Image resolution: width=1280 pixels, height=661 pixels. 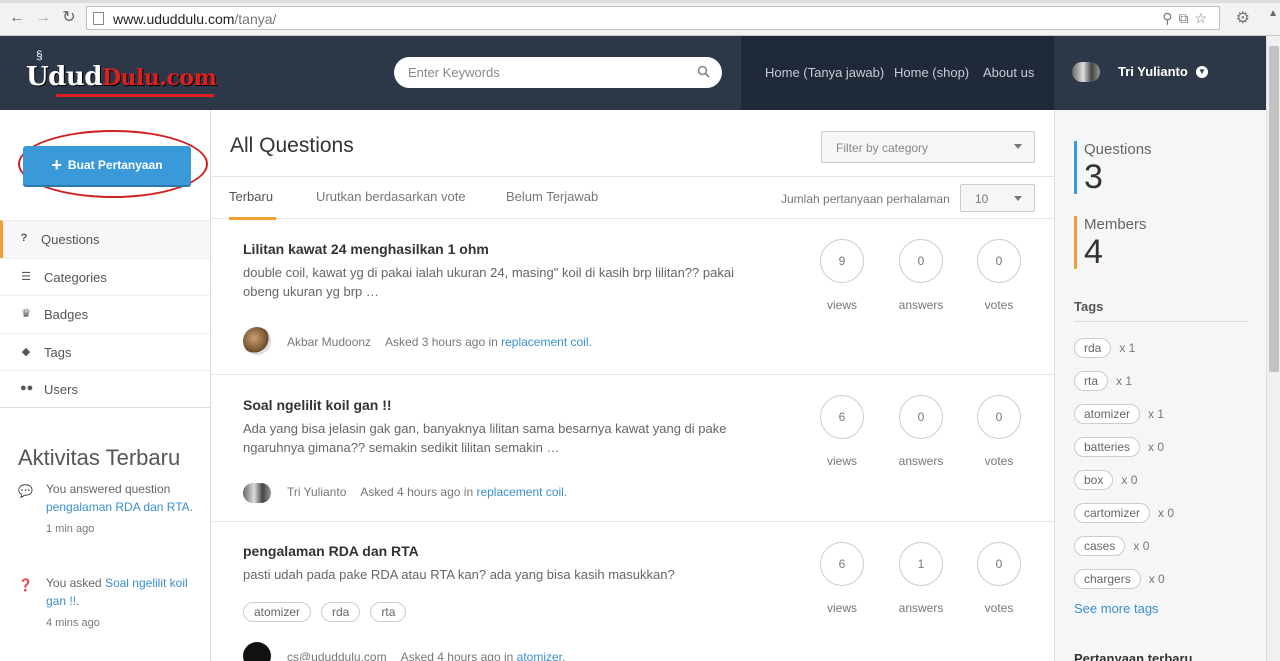 What do you see at coordinates (1107, 447) in the screenshot?
I see `tag-pill: batteries` at bounding box center [1107, 447].